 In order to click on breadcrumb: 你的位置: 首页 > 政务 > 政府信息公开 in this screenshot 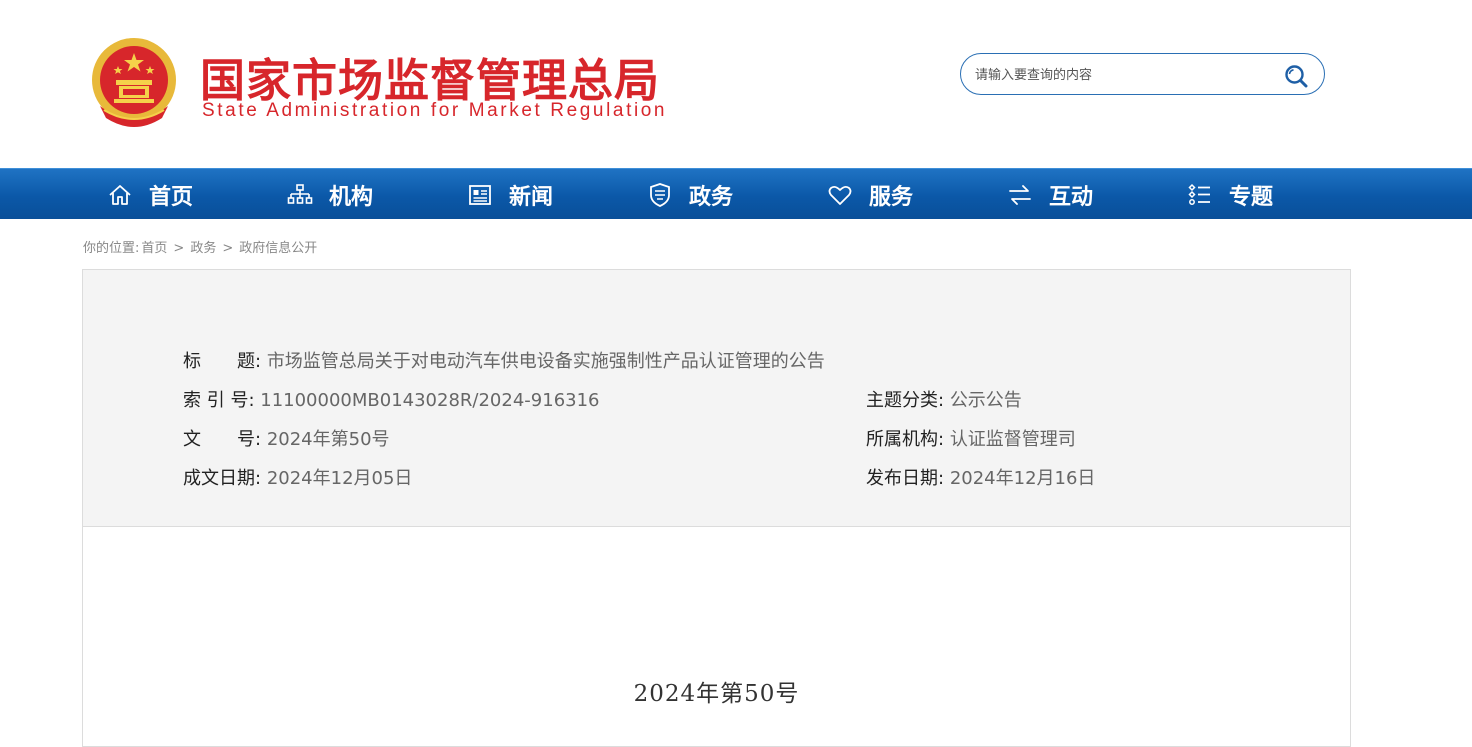, I will do `click(200, 246)`.